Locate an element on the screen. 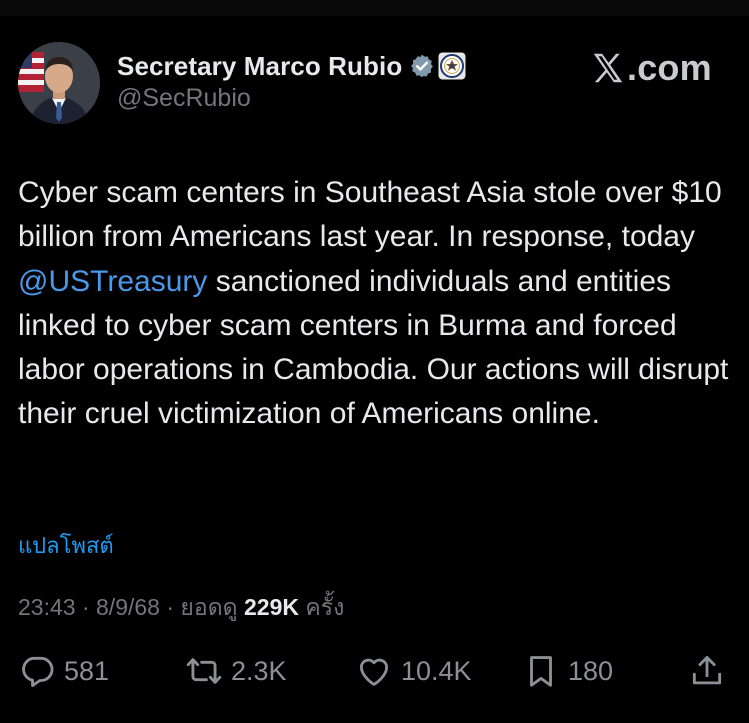 The image size is (749, 723). author-handle: @SecRubio is located at coordinates (184, 98).